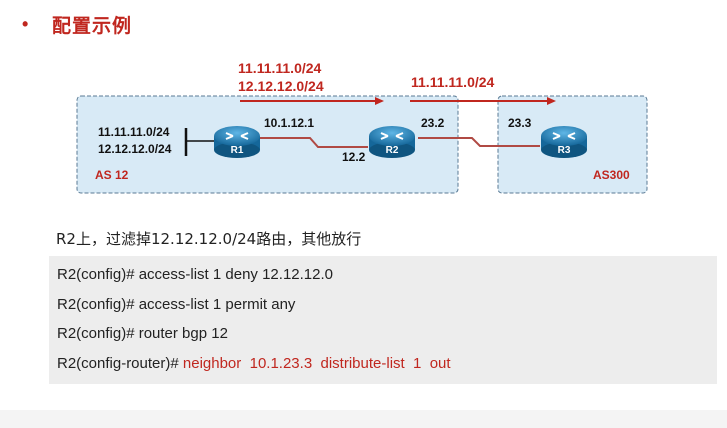  I want to click on command-text: access-list 1 deny 12.12.12.0, so click(235, 274).